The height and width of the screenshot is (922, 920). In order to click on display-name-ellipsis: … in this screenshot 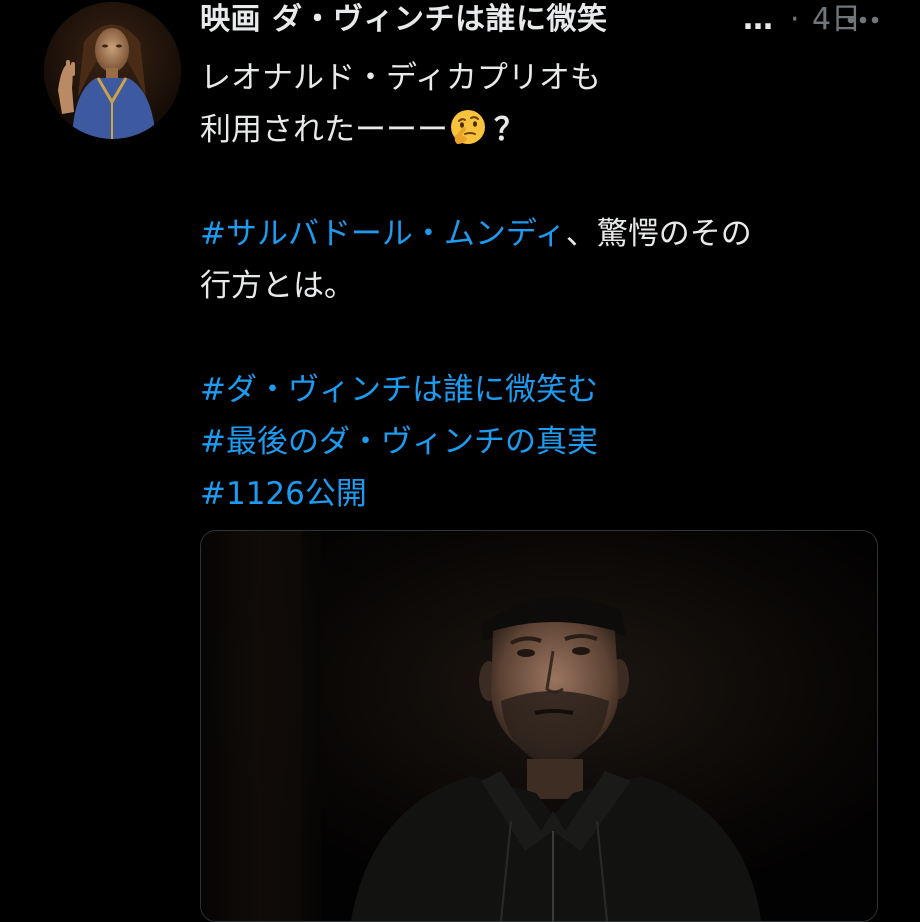, I will do `click(758, 19)`.